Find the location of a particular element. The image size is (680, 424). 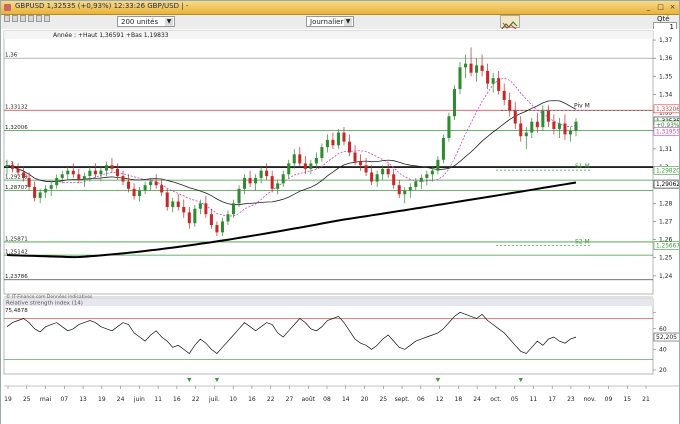

x-tick-label: 08 is located at coordinates (327, 399).